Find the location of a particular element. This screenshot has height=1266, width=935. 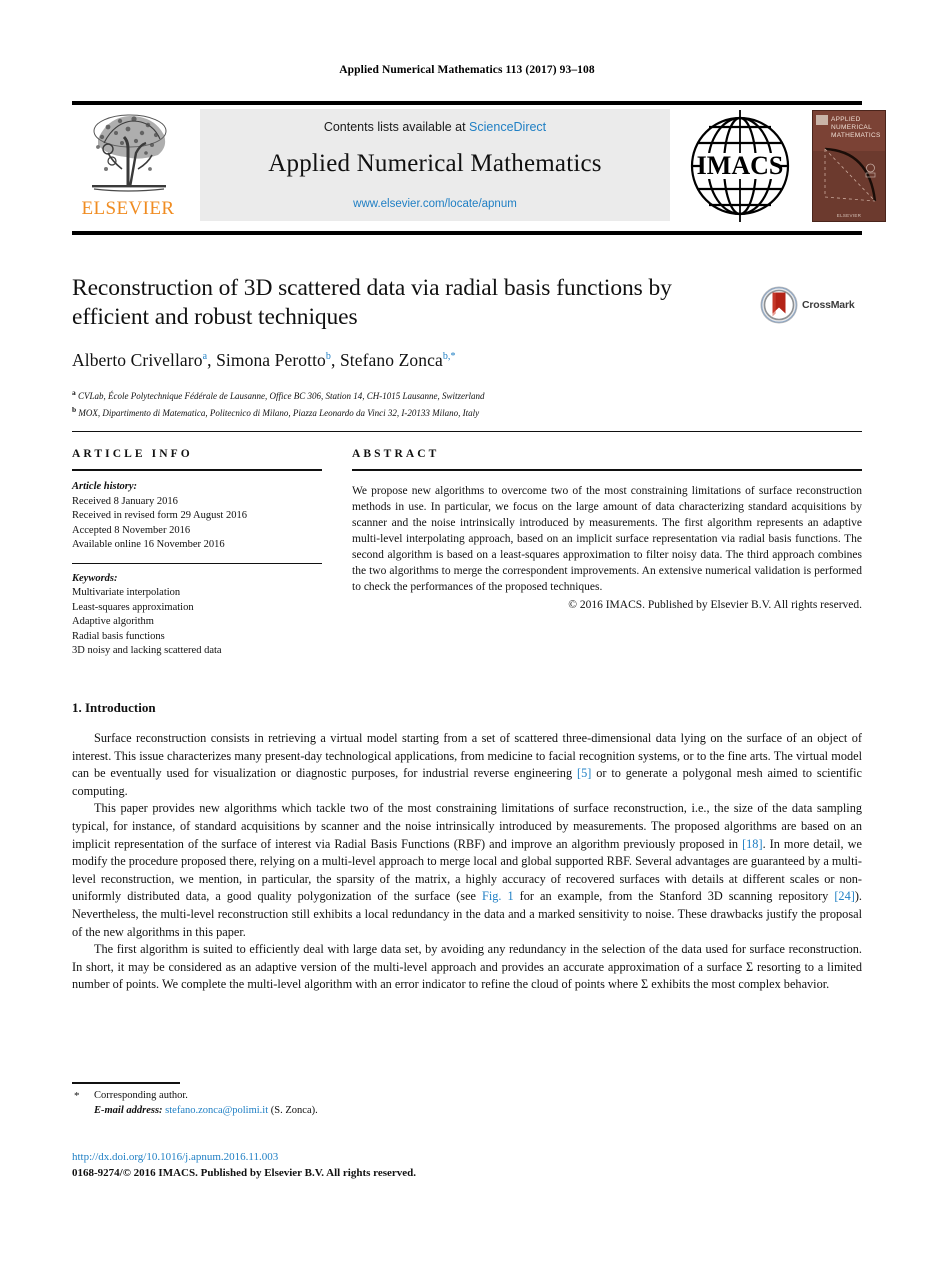

keyword-3: Radial basis functions is located at coordinates (118, 636).